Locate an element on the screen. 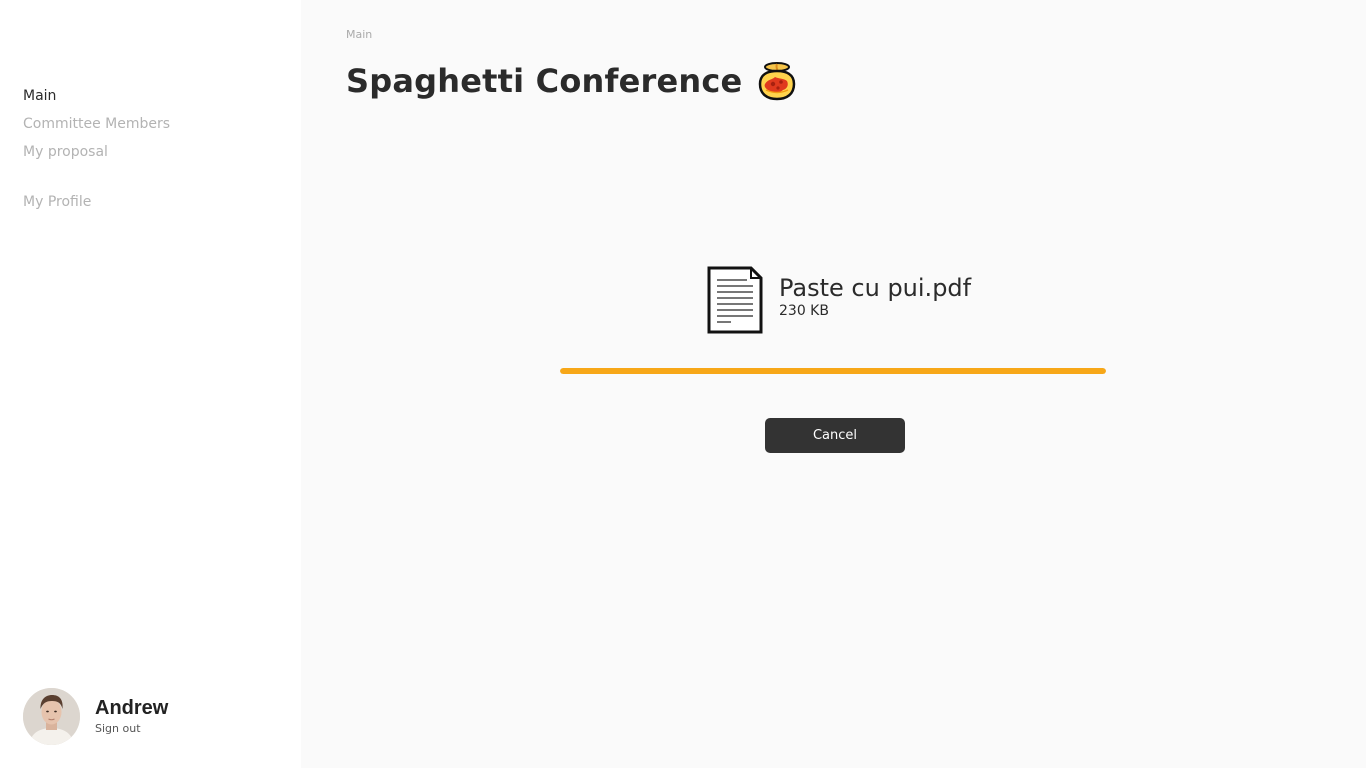 This screenshot has width=1366, height=768. page-title: Spaghetti Conference is located at coordinates (544, 81).